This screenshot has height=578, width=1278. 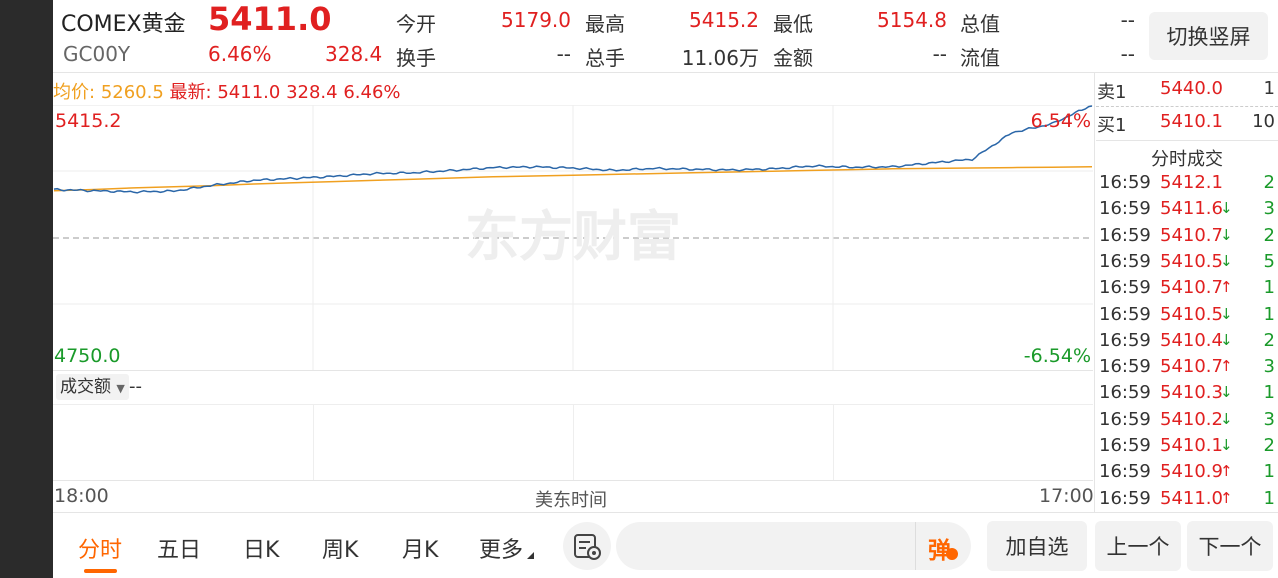 I want to click on avg-latest-info: 均价: 5260.5 最新: 5411.0 328.4 6.46%, so click(x=227, y=91).